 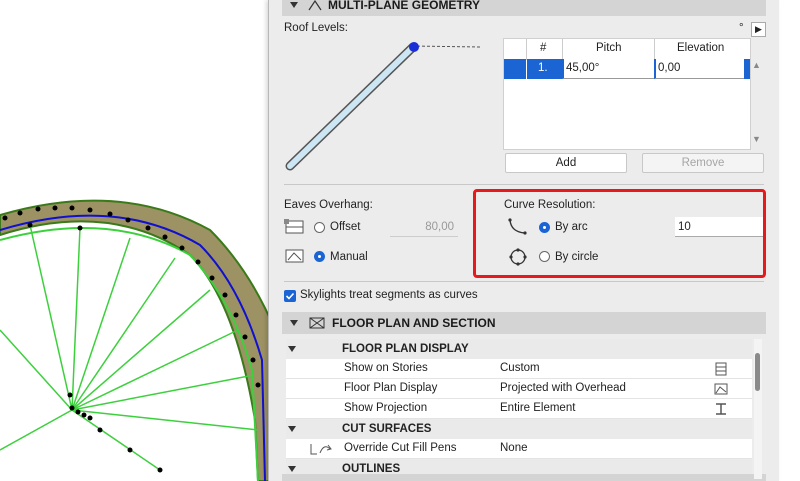 I want to click on properties-scrollbar, so click(x=758, y=409).